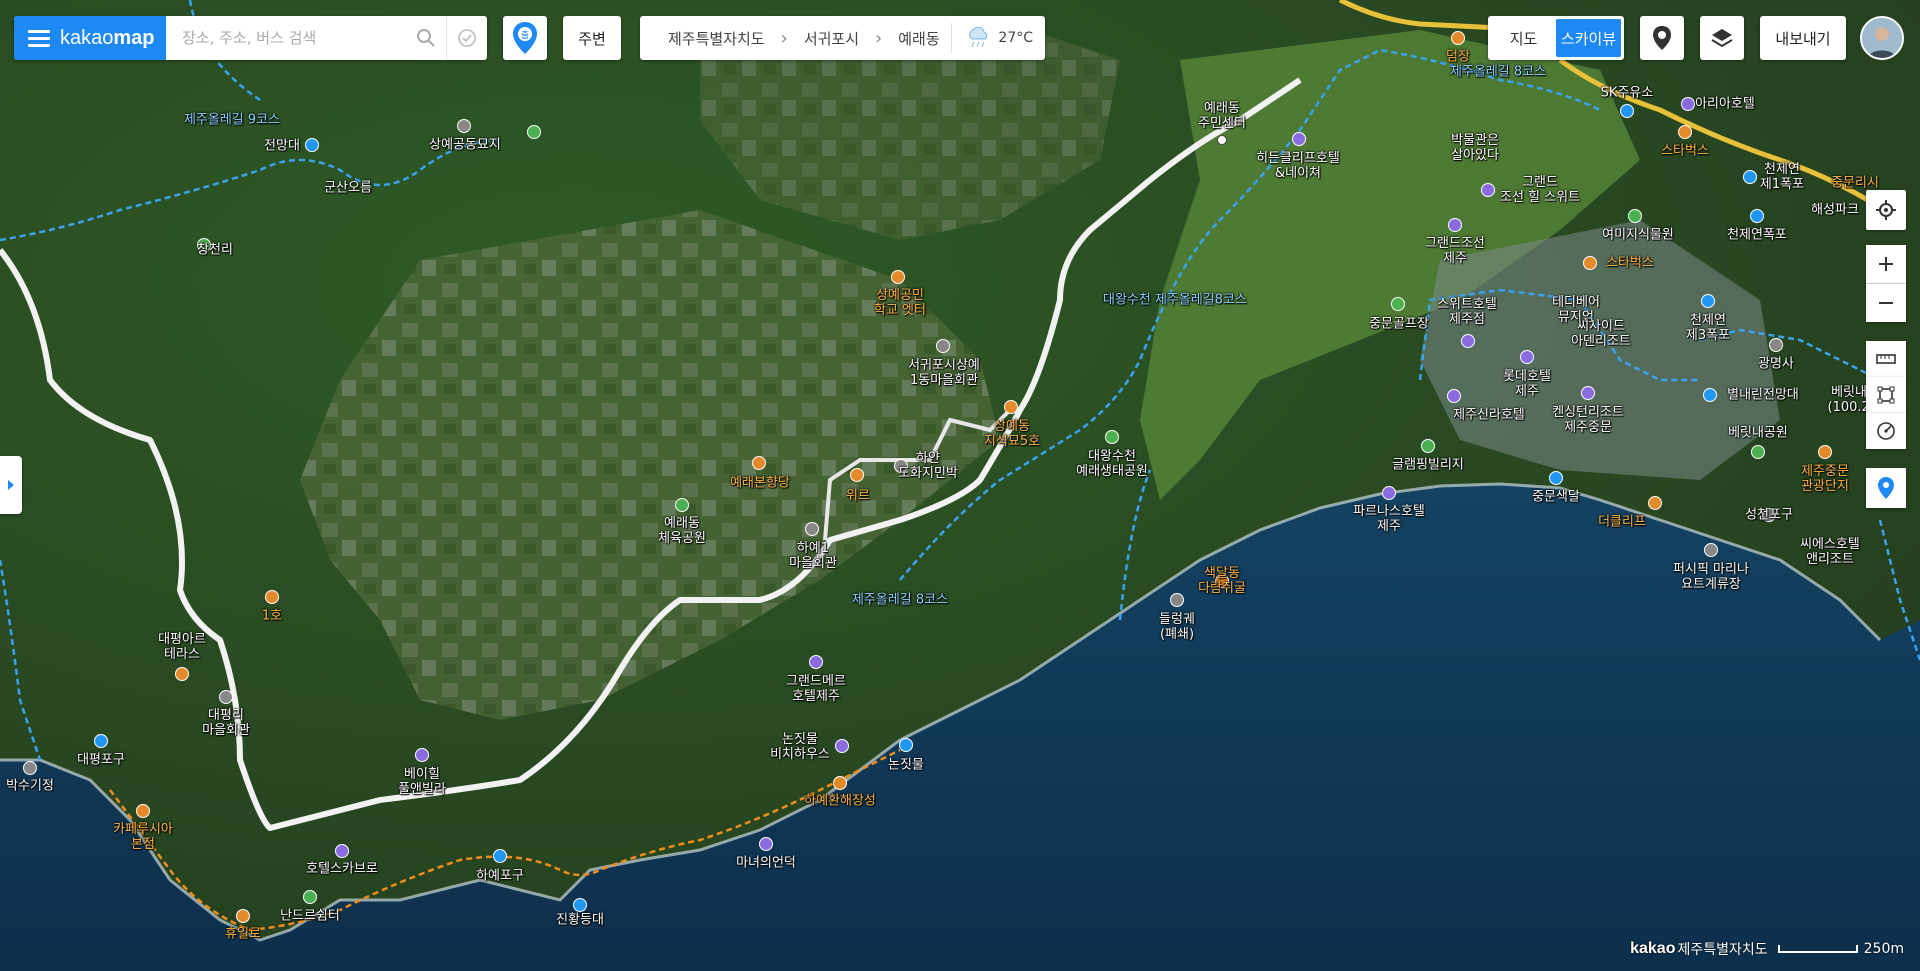 The width and height of the screenshot is (1920, 971). What do you see at coordinates (1886, 303) in the screenshot?
I see `zoom-out-button` at bounding box center [1886, 303].